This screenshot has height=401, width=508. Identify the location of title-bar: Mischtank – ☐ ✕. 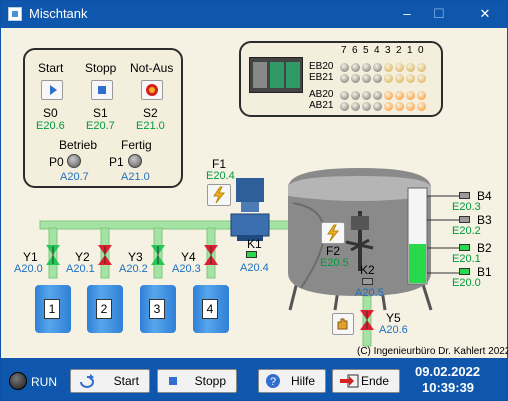
(254, 14).